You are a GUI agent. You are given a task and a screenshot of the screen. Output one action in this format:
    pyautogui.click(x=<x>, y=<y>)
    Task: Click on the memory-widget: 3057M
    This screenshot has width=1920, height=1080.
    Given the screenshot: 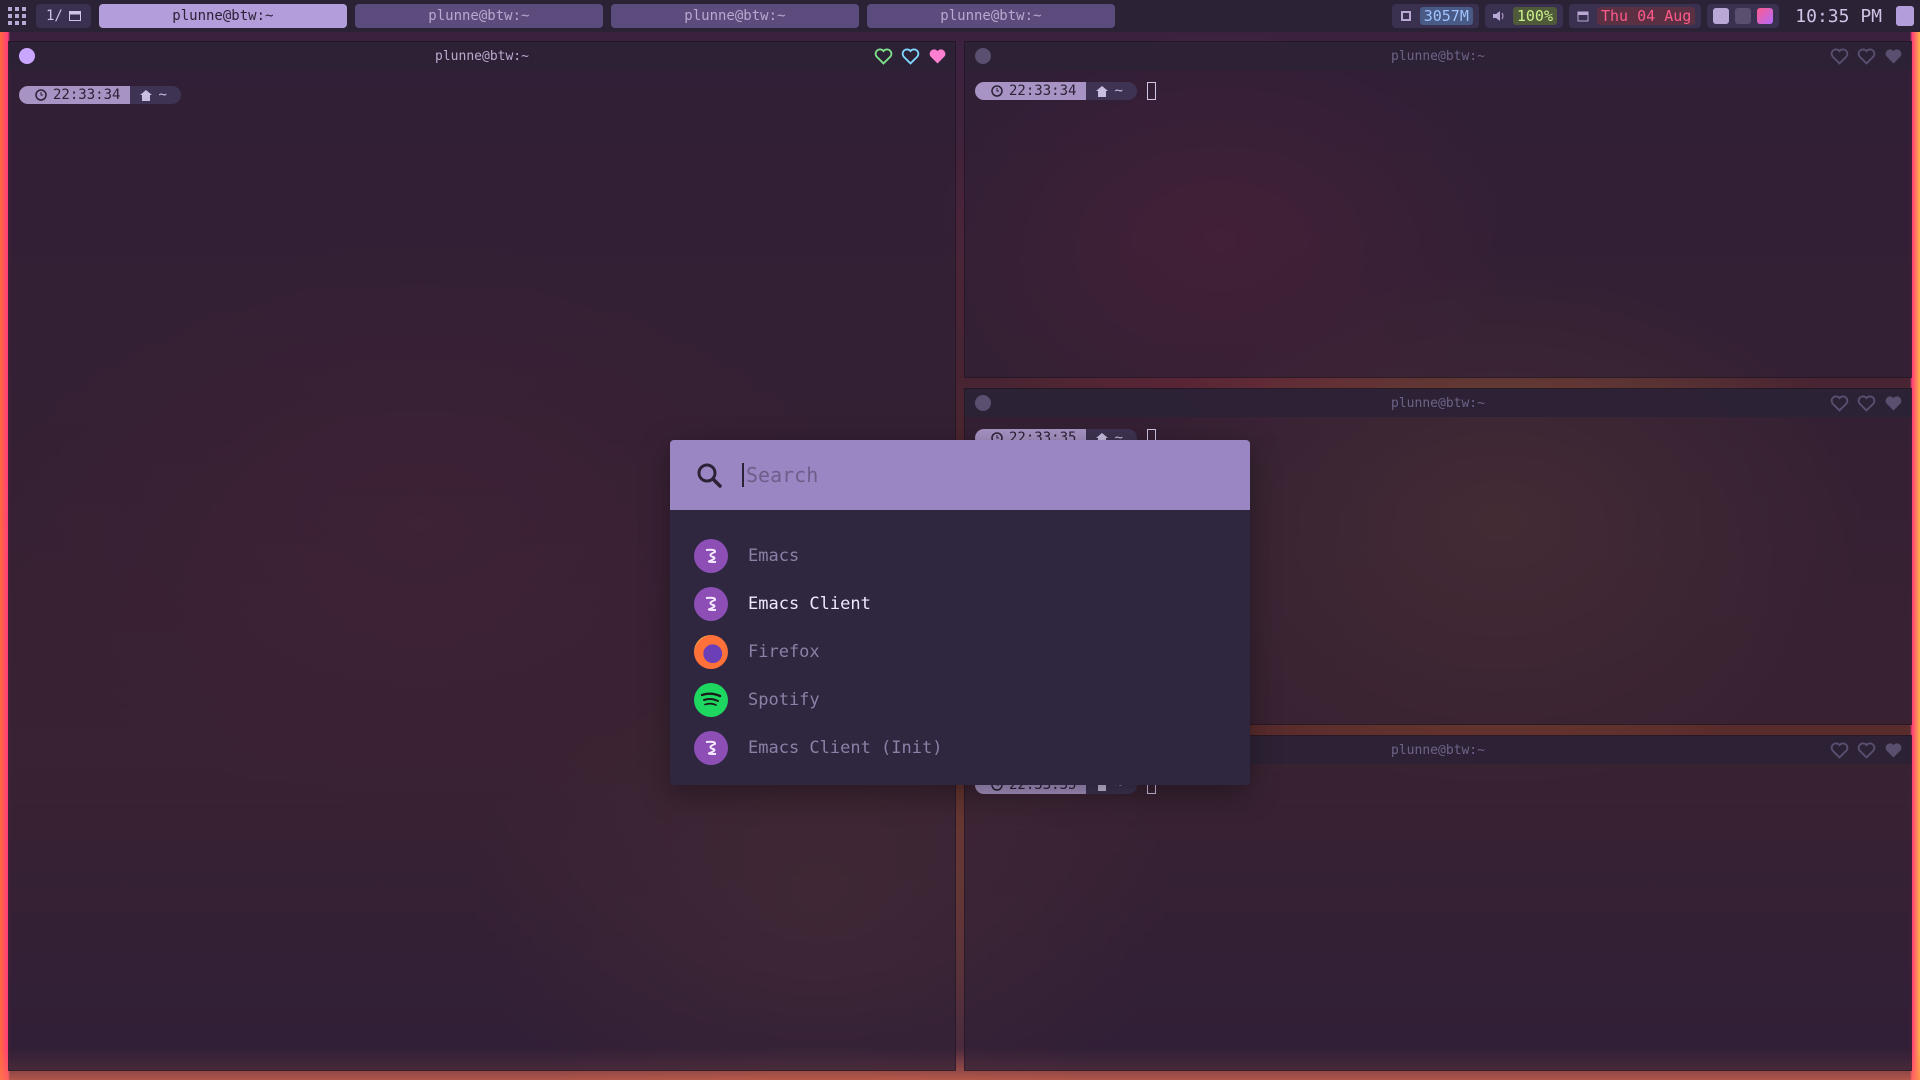 What is the action you would take?
    pyautogui.click(x=1435, y=16)
    